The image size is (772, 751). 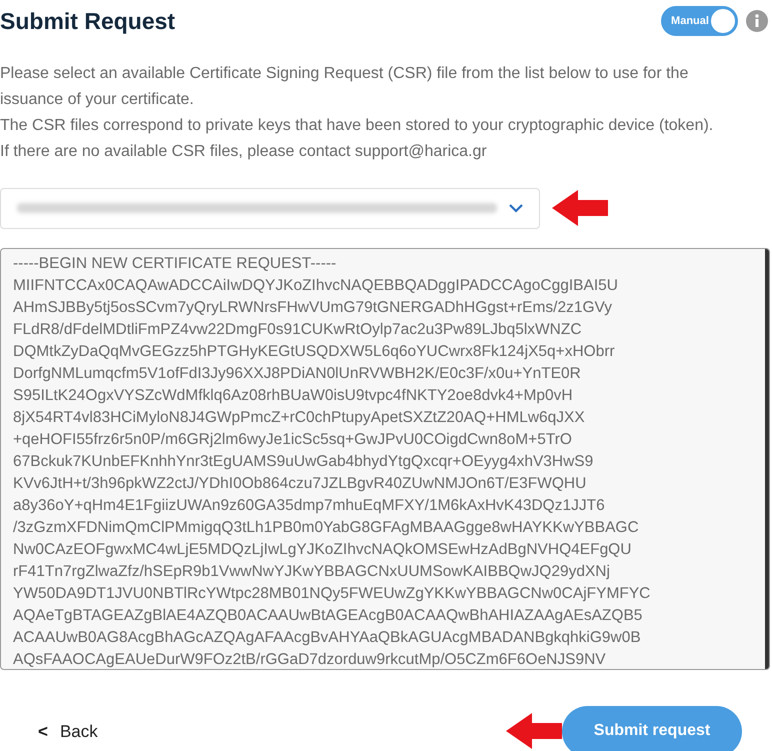 I want to click on csr-select, so click(x=270, y=208).